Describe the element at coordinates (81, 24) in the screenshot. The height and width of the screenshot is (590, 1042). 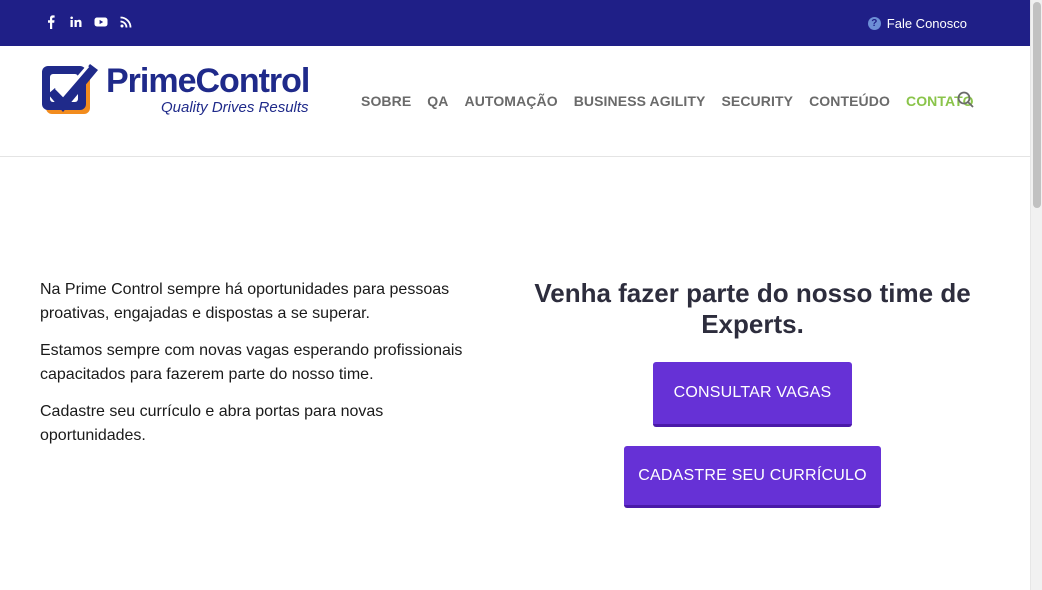
I see `linkedin-icon` at that location.